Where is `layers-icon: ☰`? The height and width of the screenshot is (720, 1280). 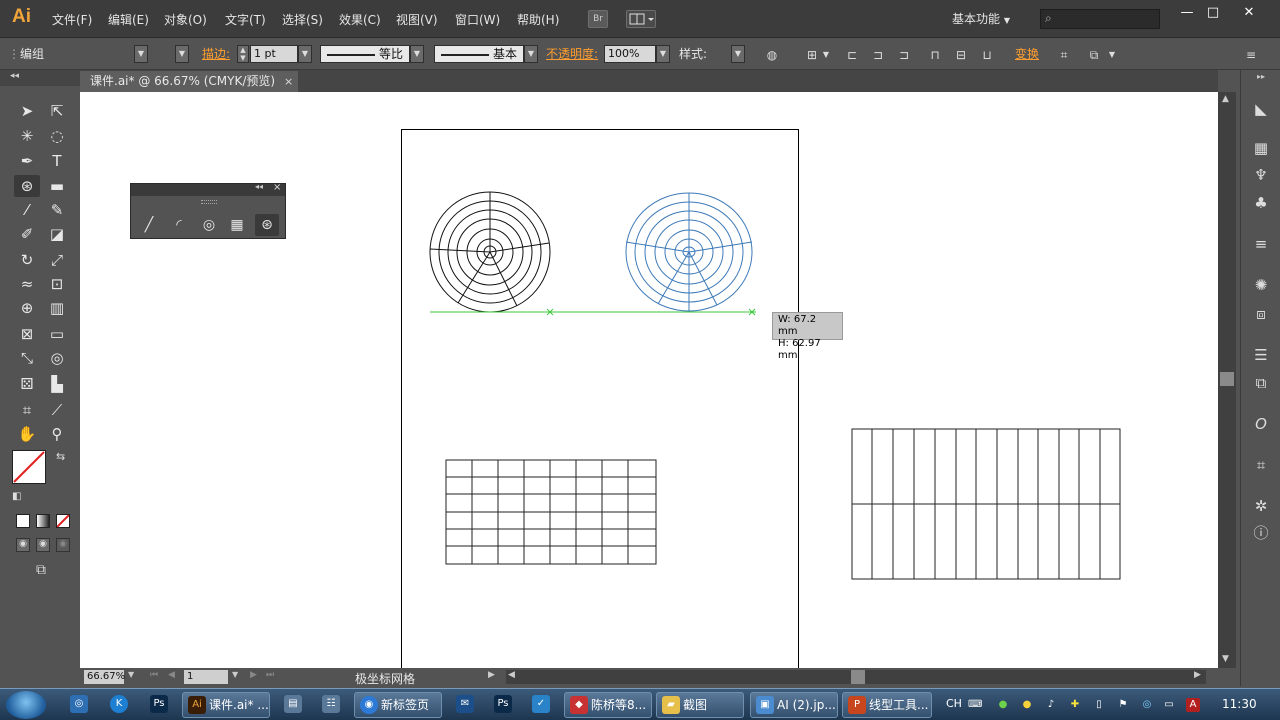 layers-icon: ☰ is located at coordinates (1261, 355).